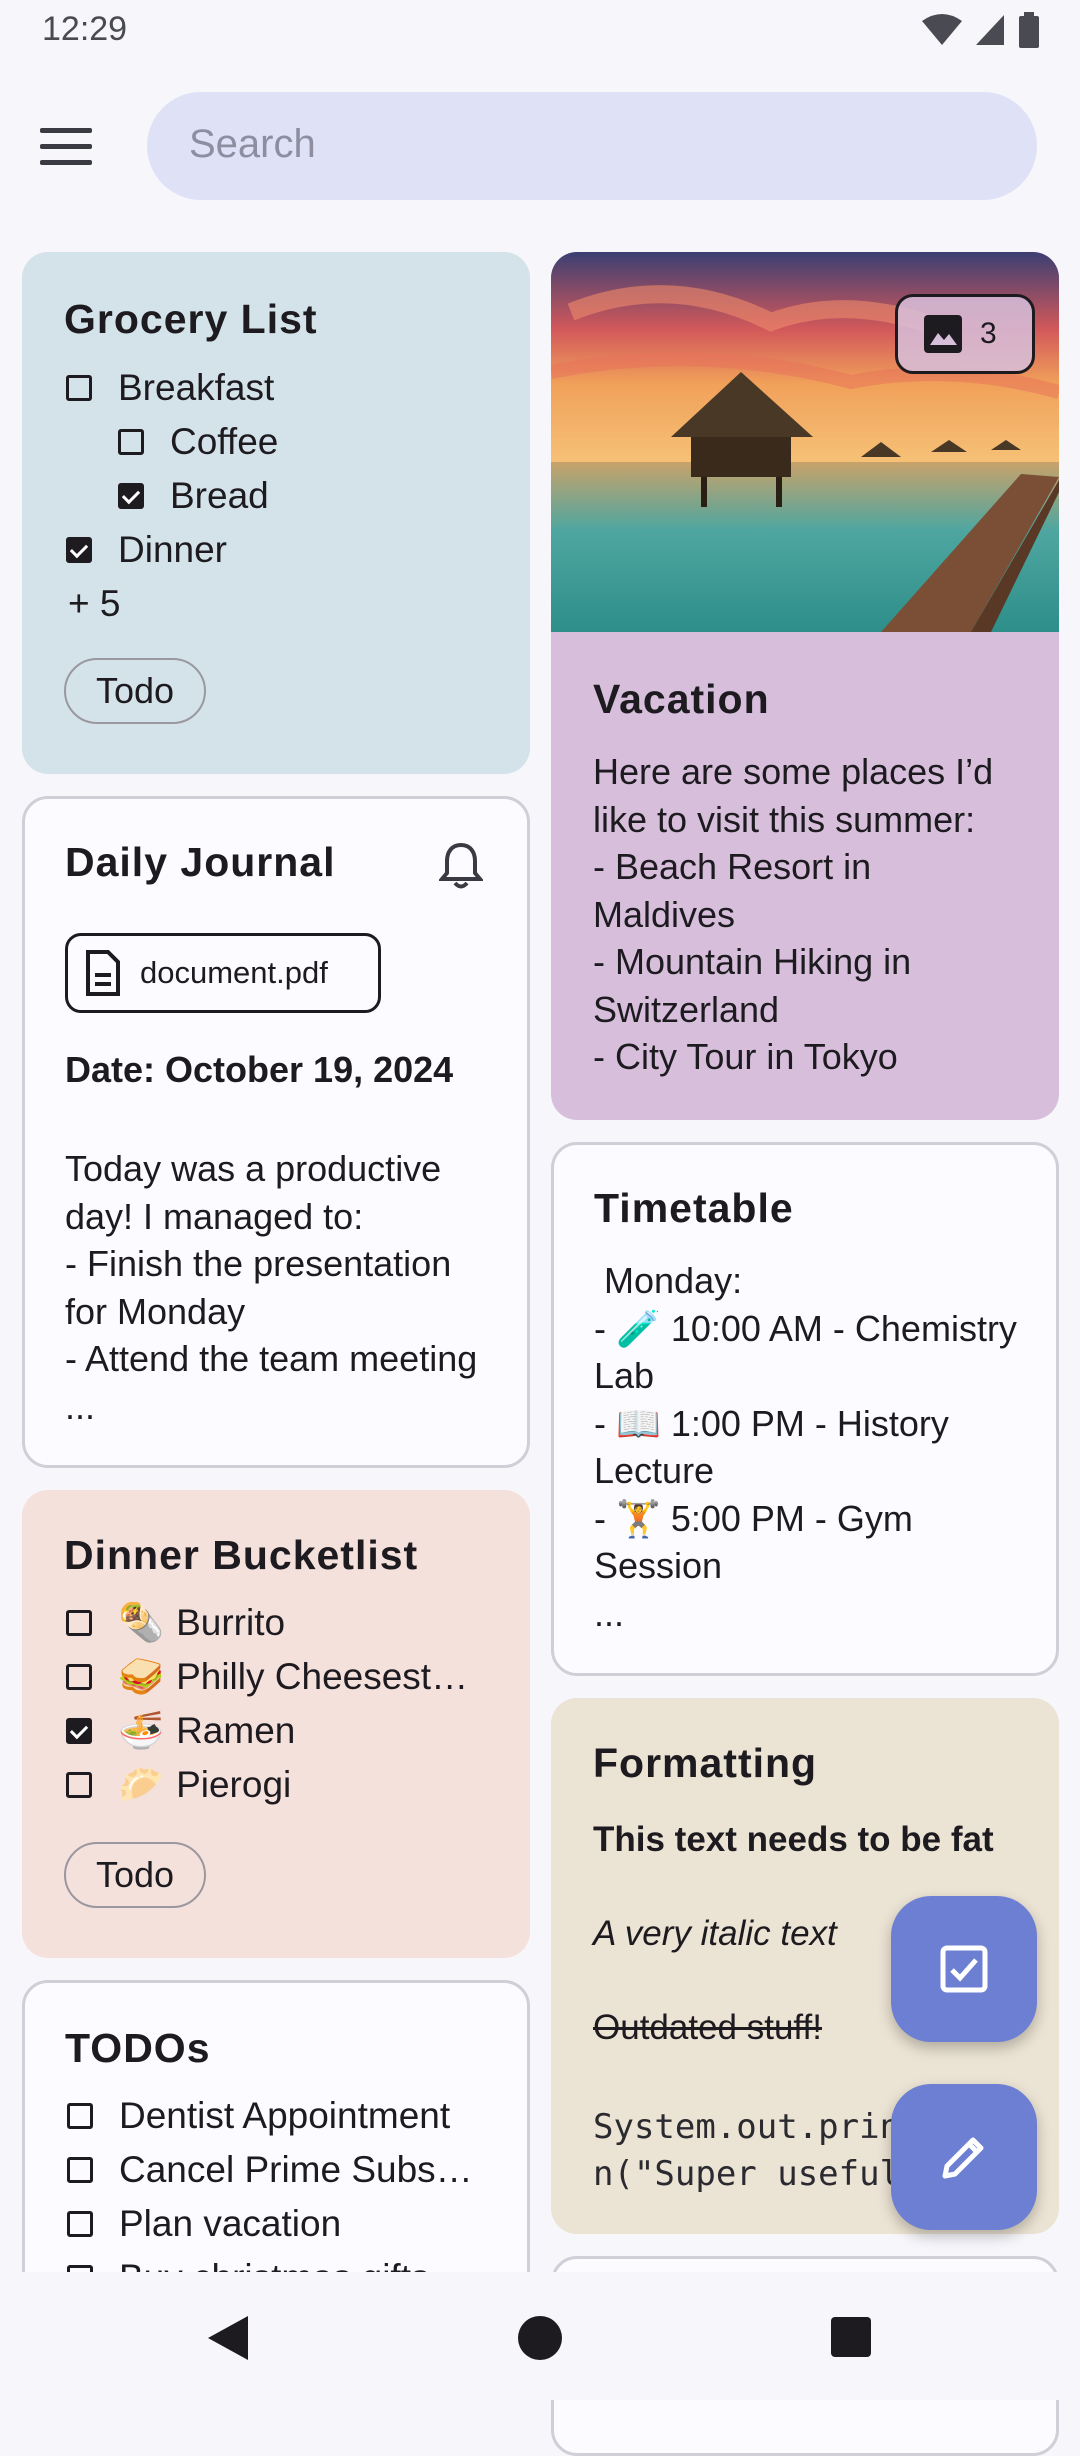  I want to click on journal-date: Date: October 19, 2024, so click(259, 1069).